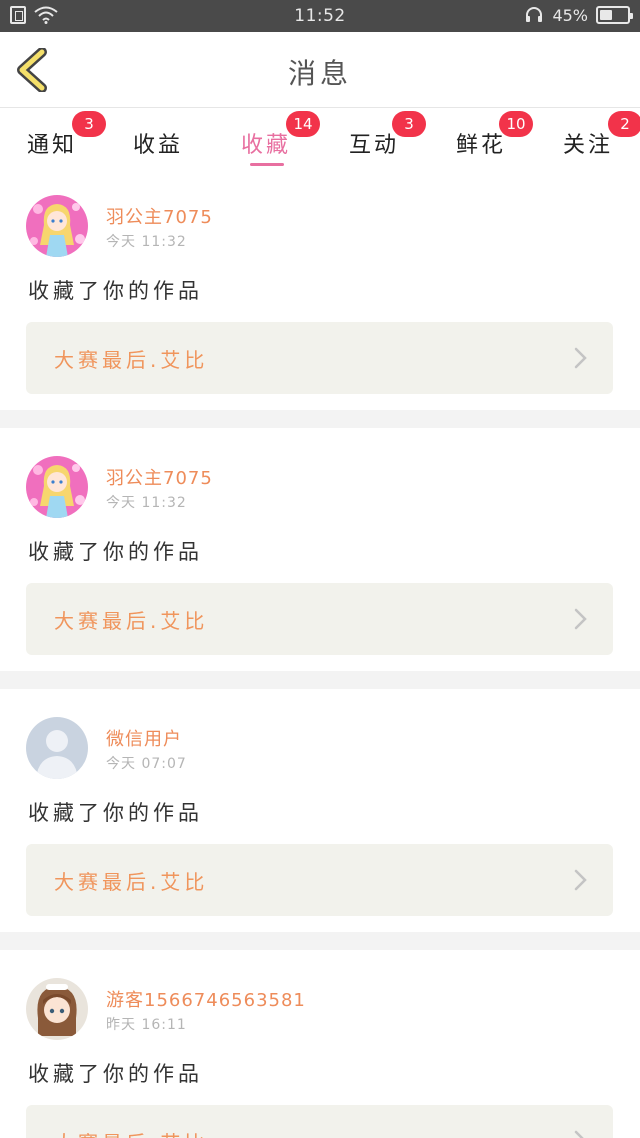  What do you see at coordinates (144, 738) in the screenshot?
I see `username: 微信用户` at bounding box center [144, 738].